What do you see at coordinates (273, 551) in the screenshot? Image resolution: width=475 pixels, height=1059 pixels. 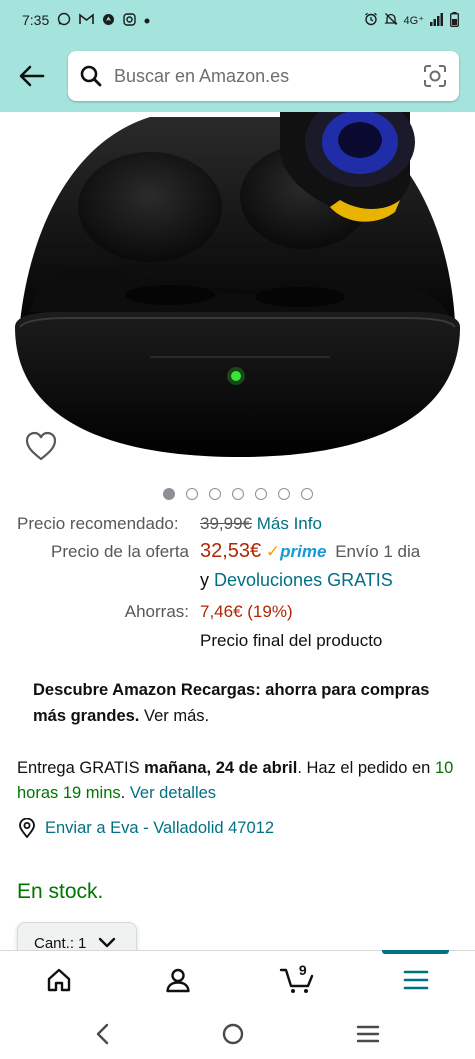 I see `prime-check-icon: ✓` at bounding box center [273, 551].